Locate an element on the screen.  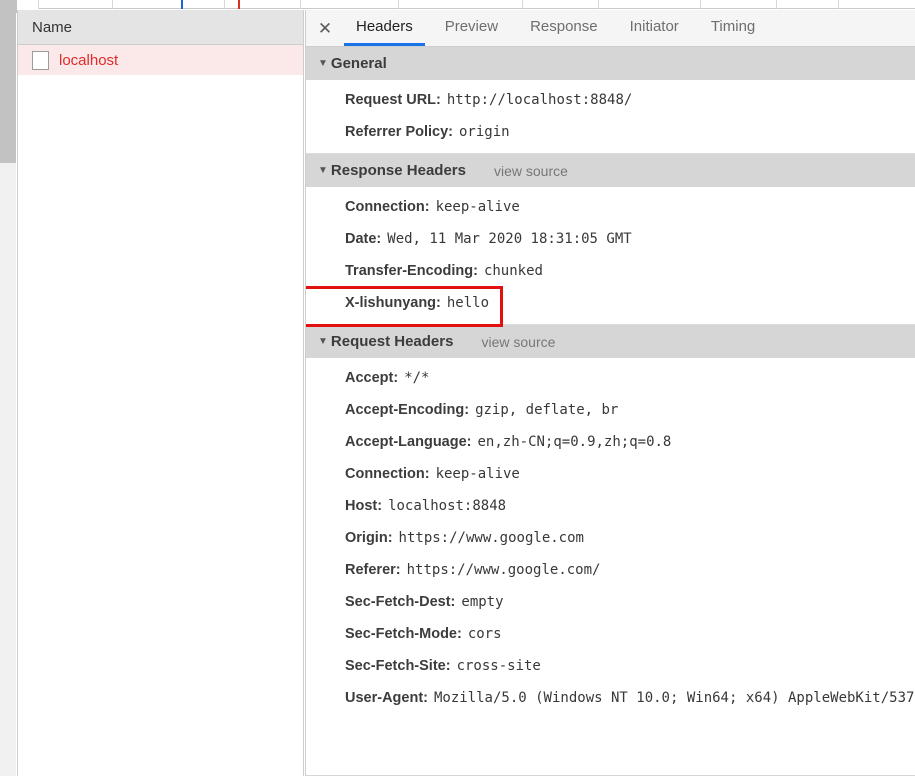
overview-timeline-track is located at coordinates (476, 4).